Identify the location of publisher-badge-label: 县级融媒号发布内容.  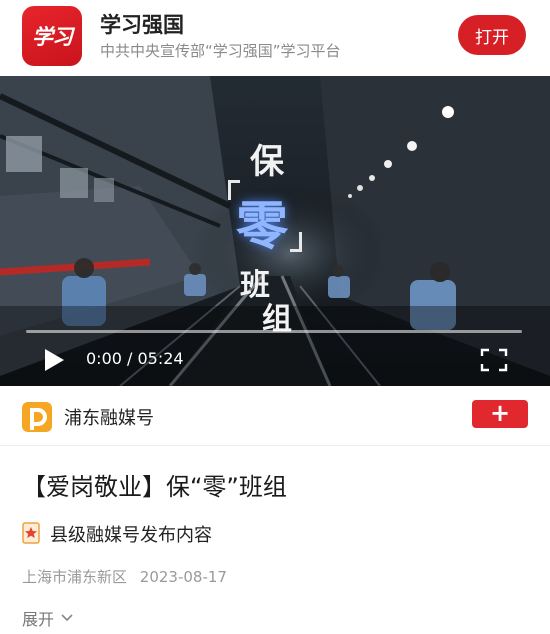
(131, 535).